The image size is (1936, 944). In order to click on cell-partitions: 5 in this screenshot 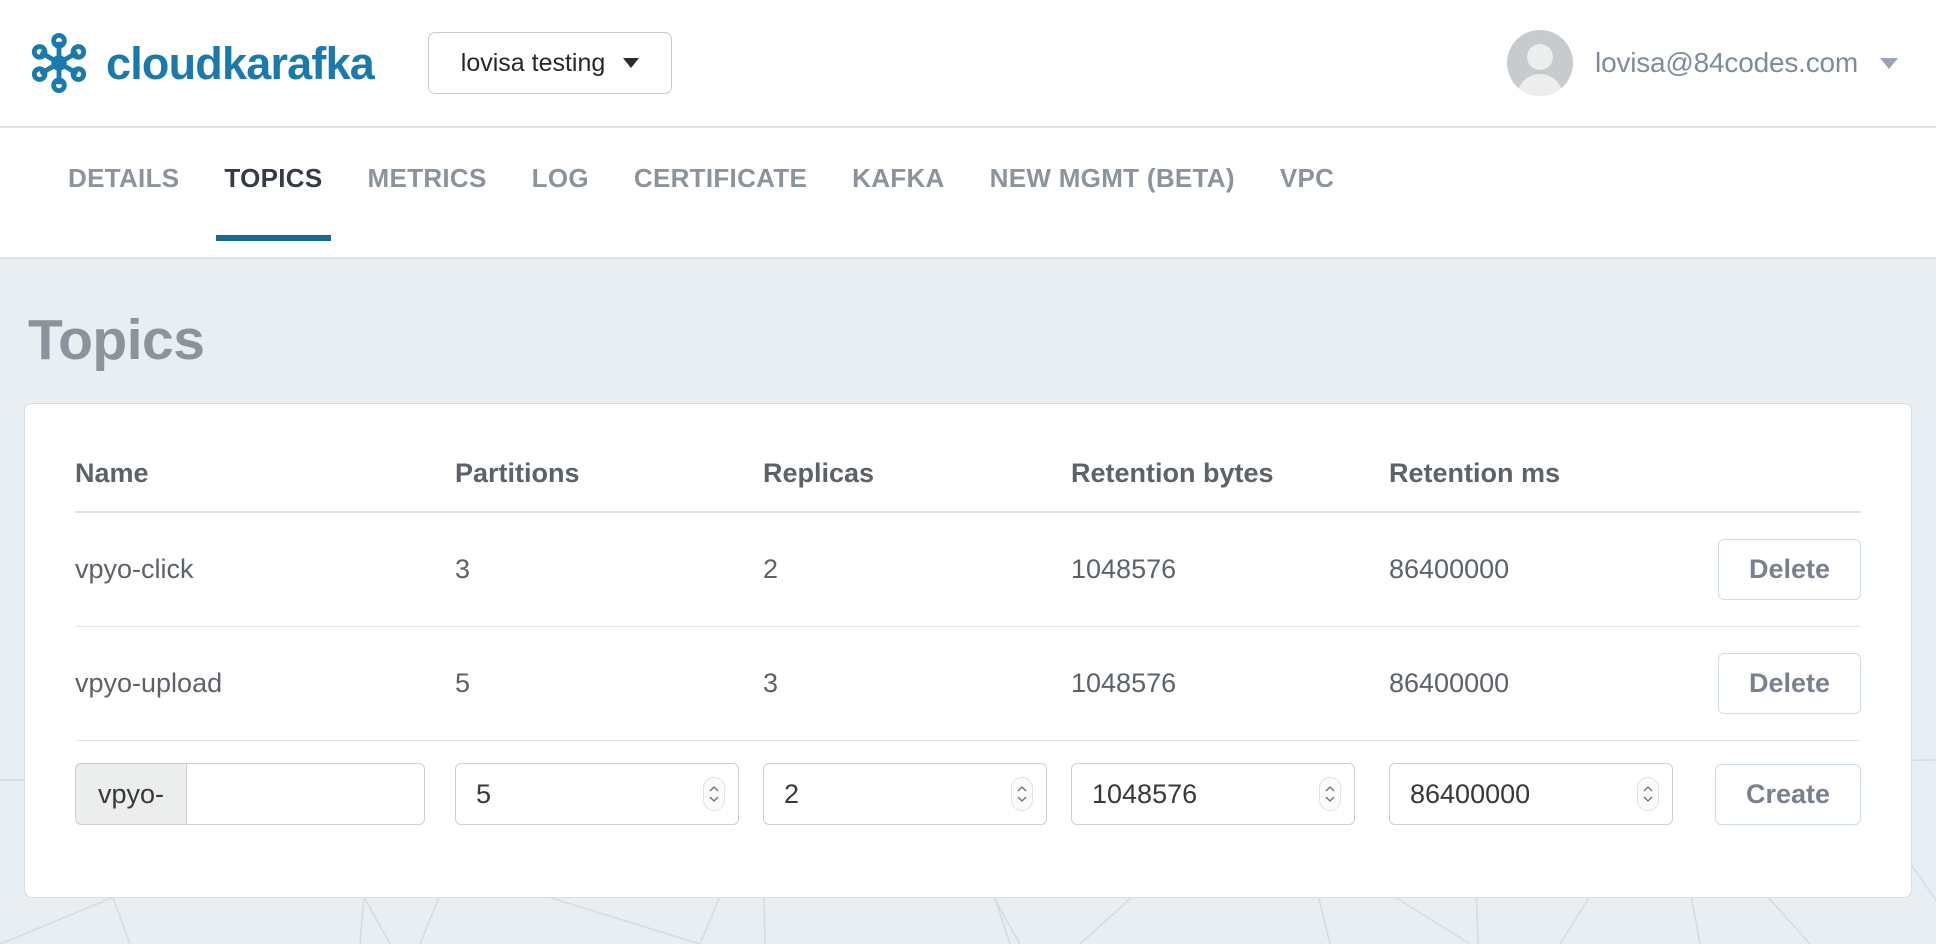, I will do `click(609, 684)`.